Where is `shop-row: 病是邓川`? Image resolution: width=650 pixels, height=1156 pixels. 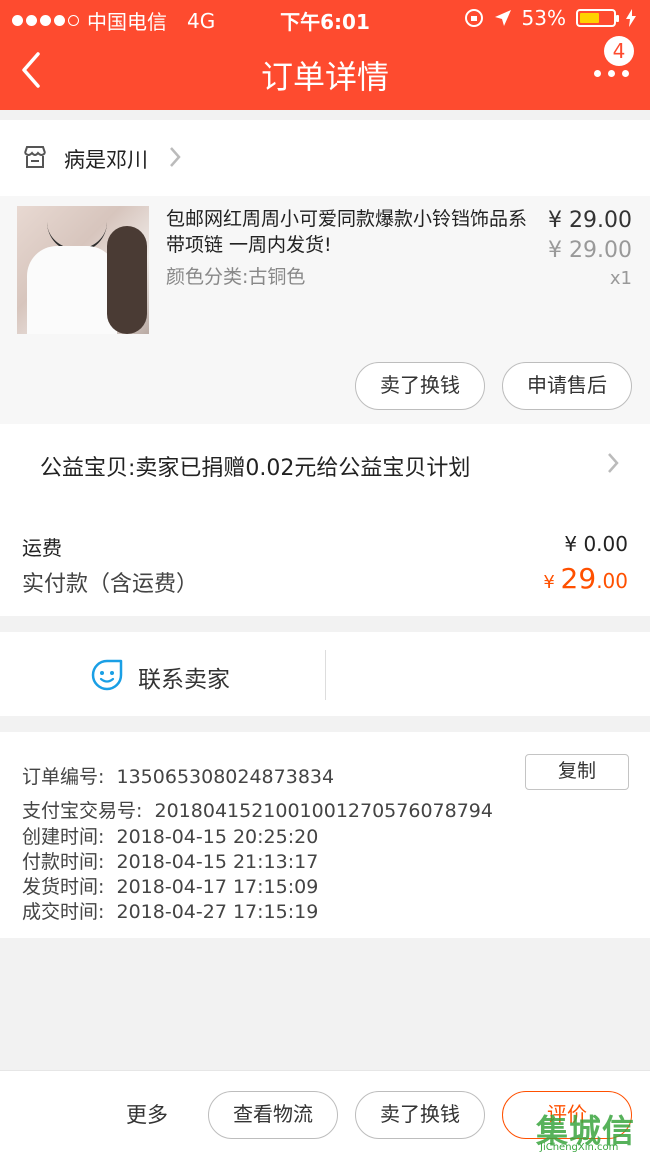
shop-row: 病是邓川 is located at coordinates (325, 158).